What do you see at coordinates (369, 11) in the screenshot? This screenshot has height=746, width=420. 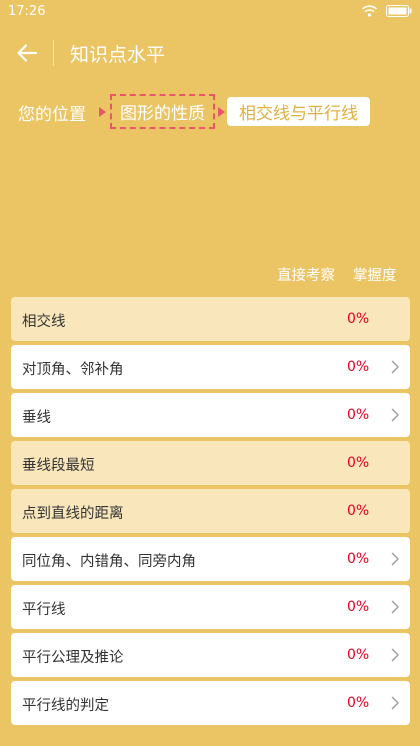 I see `wifi-icon` at bounding box center [369, 11].